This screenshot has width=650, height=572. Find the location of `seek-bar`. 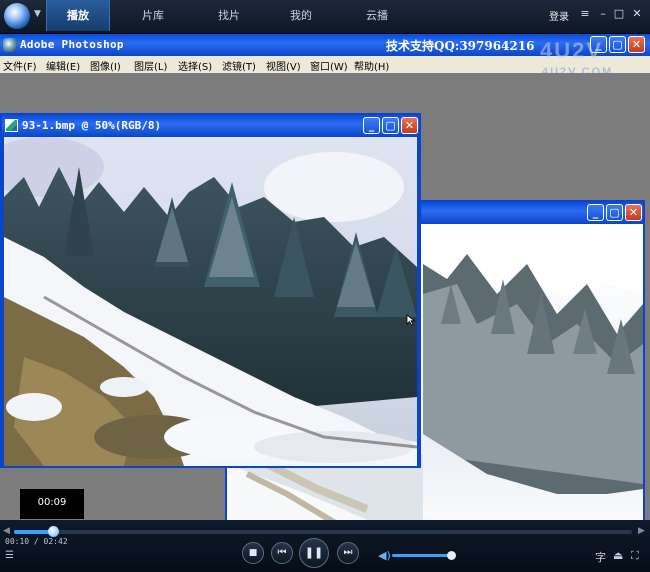

seek-bar is located at coordinates (323, 531).